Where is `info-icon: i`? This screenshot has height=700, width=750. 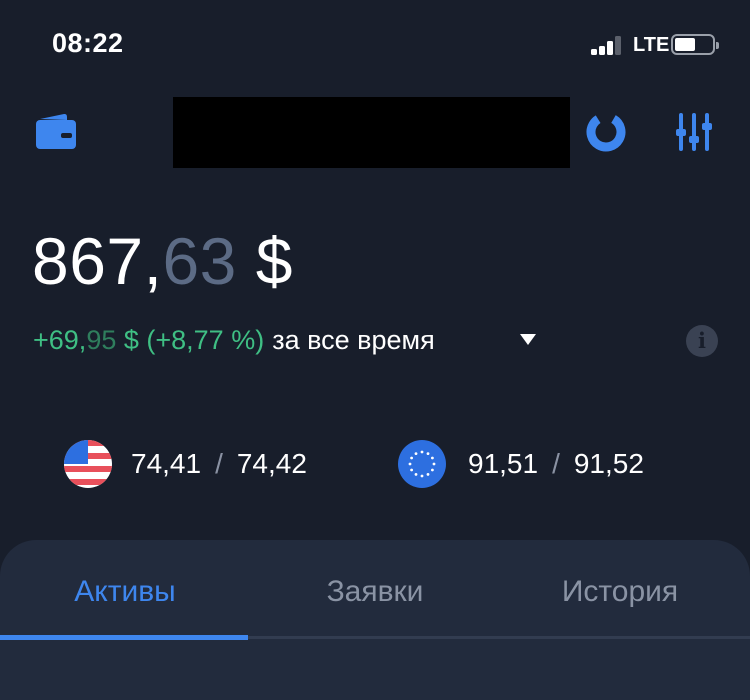 info-icon: i is located at coordinates (702, 341).